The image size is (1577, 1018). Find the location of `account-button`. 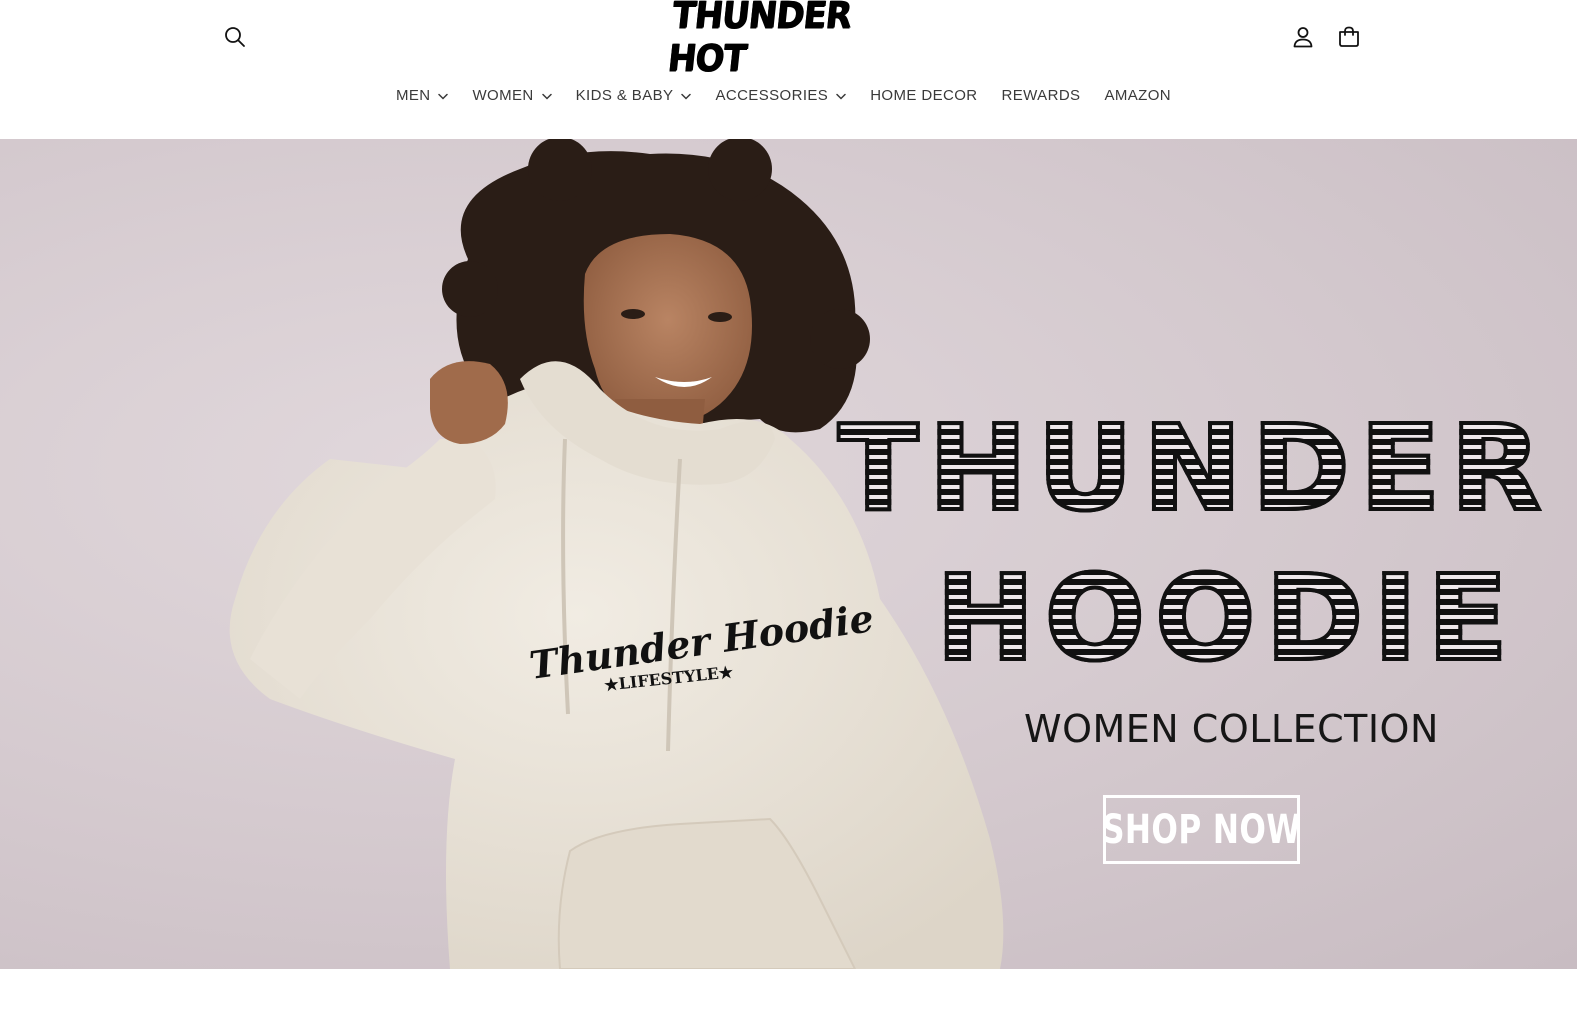

account-button is located at coordinates (1303, 37).